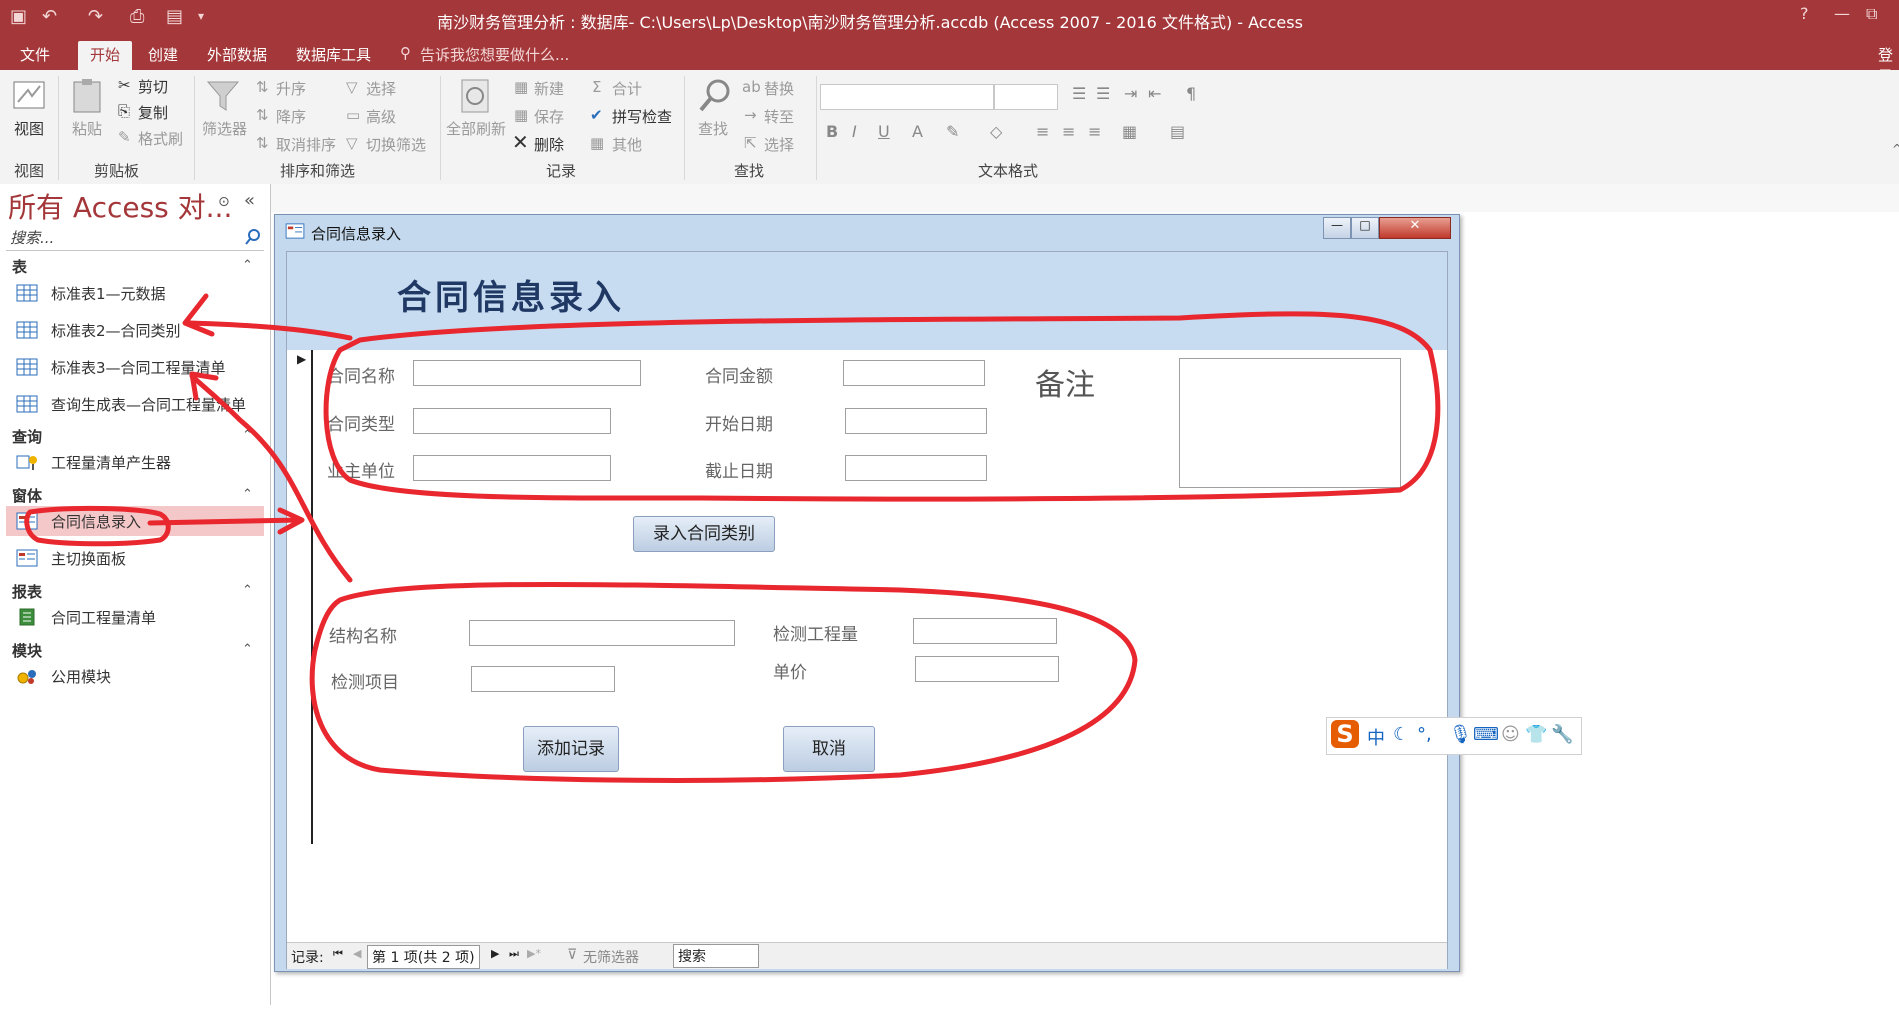 The height and width of the screenshot is (1010, 1899). I want to click on end-date-field, so click(916, 468).